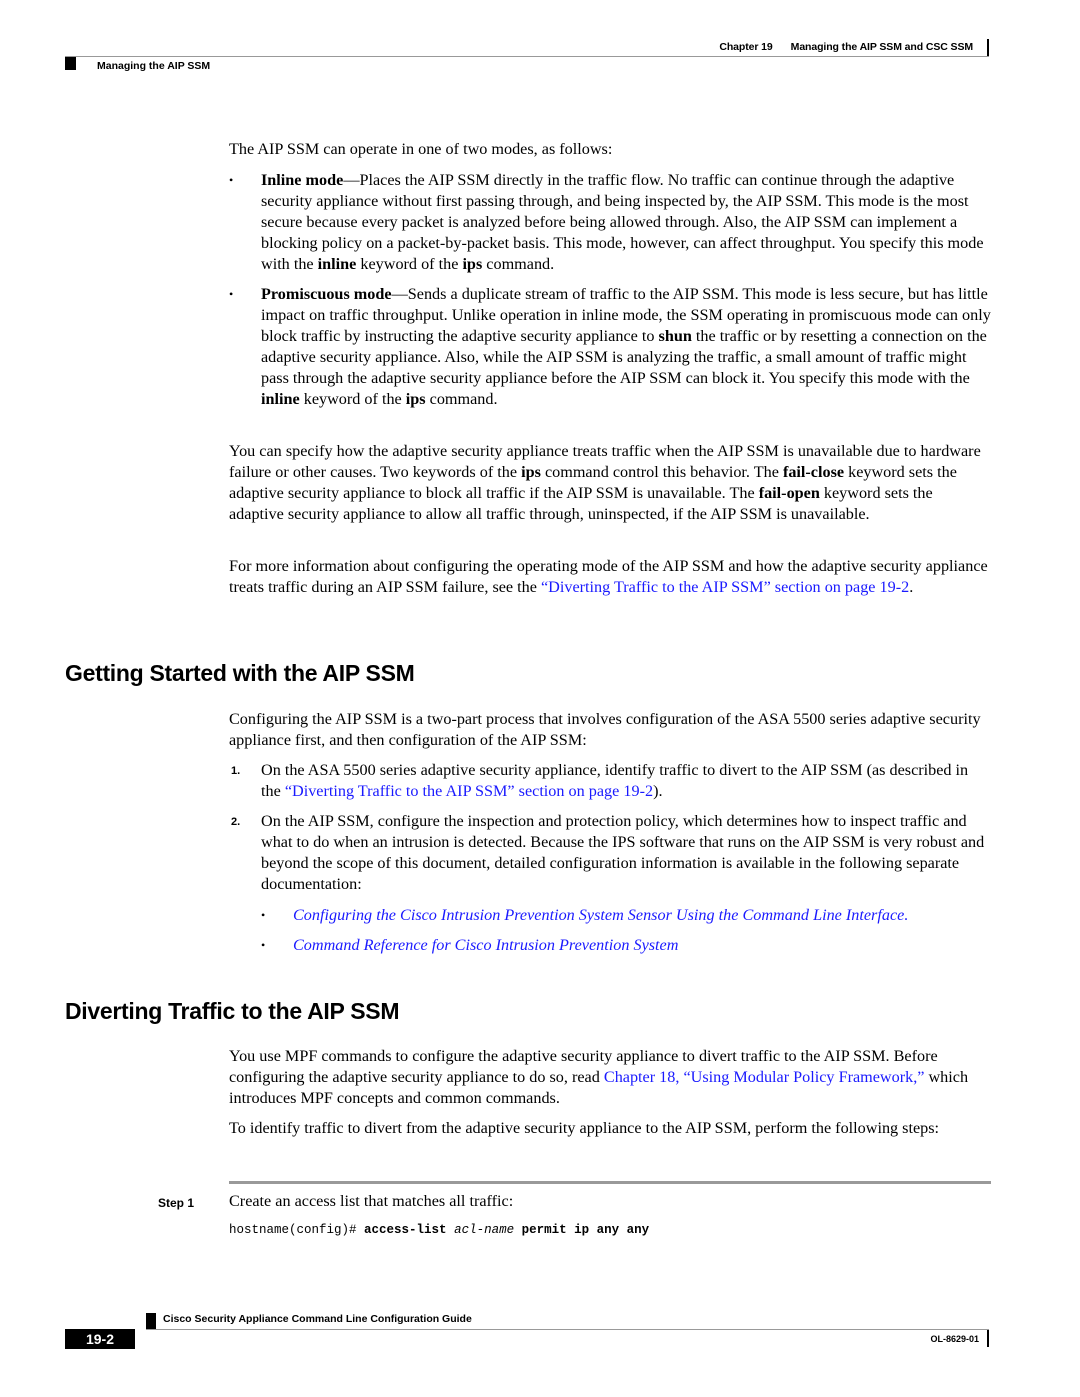 The image size is (1080, 1397). Describe the element at coordinates (154, 66) in the screenshot. I see `running-header-section: Managing the AIP SSM` at that location.